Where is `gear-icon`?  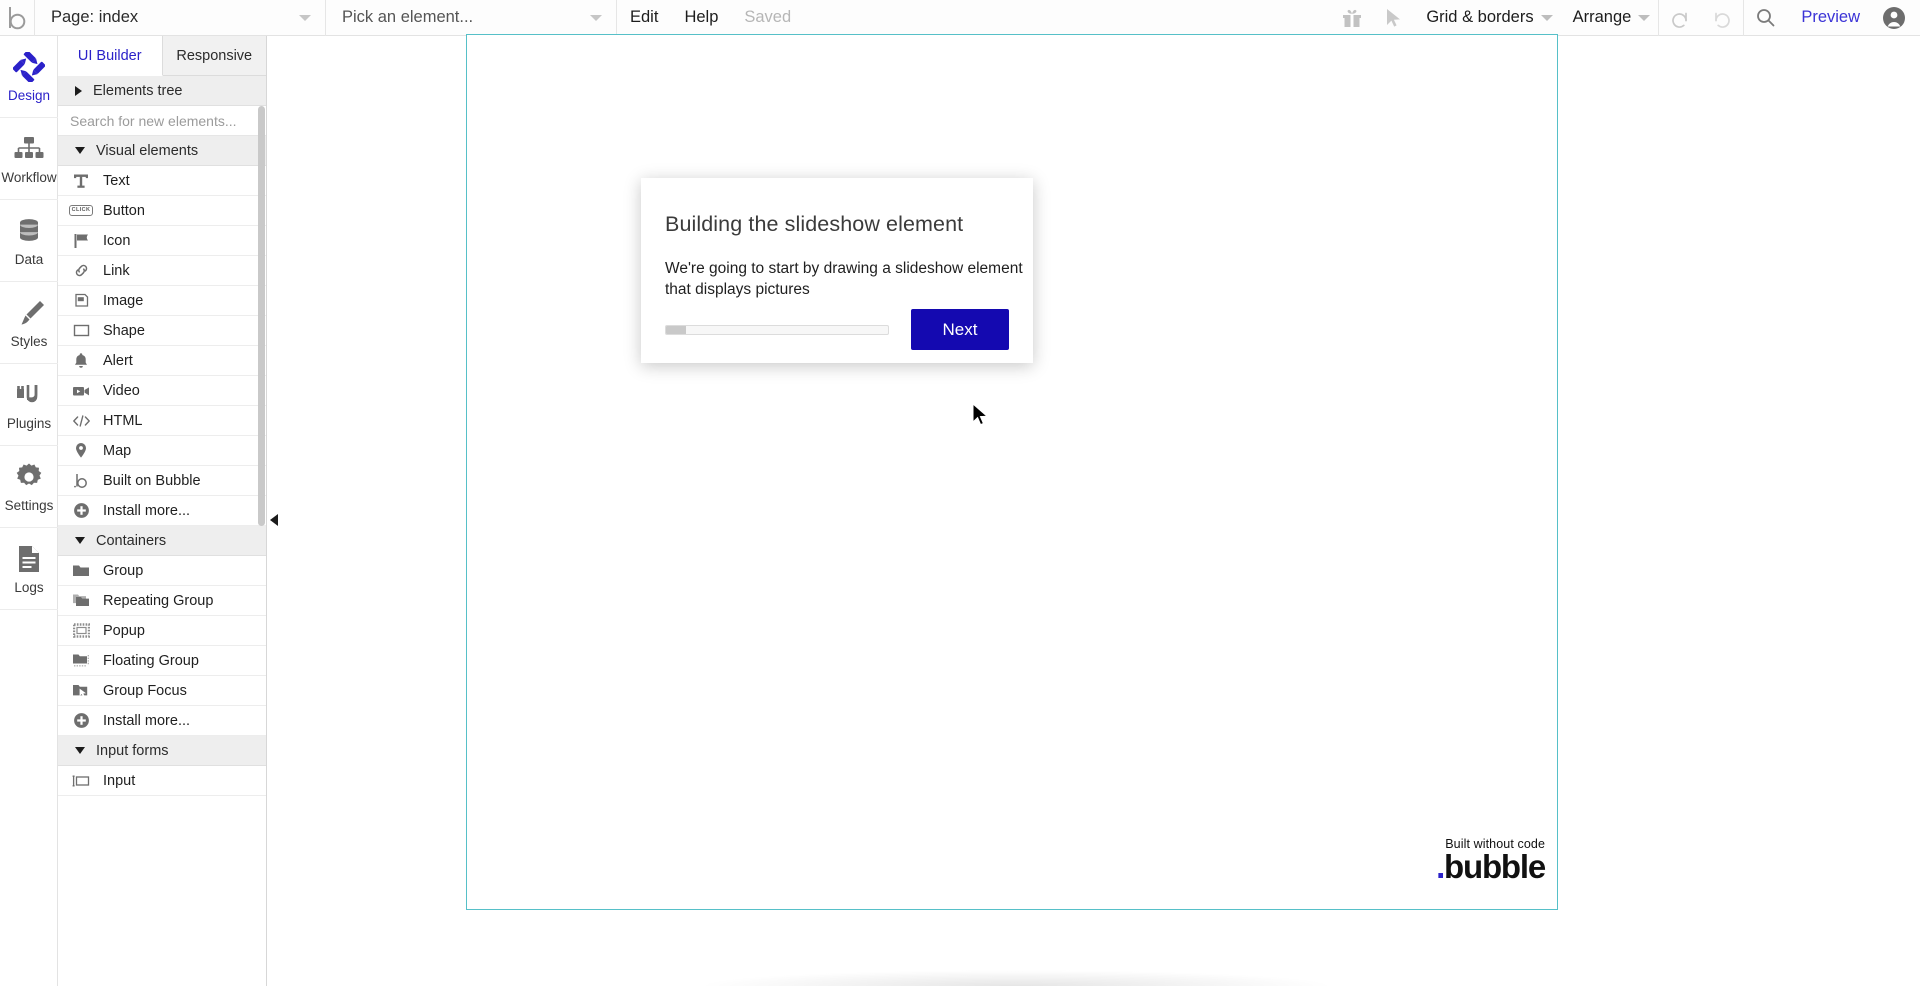 gear-icon is located at coordinates (29, 477).